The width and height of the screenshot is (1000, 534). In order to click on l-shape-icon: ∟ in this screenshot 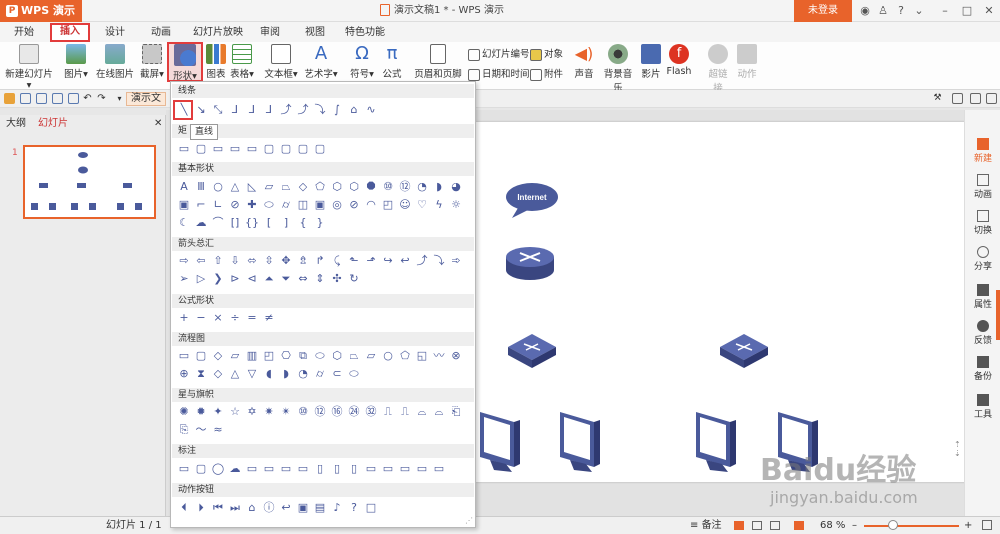, I will do `click(218, 205)`.